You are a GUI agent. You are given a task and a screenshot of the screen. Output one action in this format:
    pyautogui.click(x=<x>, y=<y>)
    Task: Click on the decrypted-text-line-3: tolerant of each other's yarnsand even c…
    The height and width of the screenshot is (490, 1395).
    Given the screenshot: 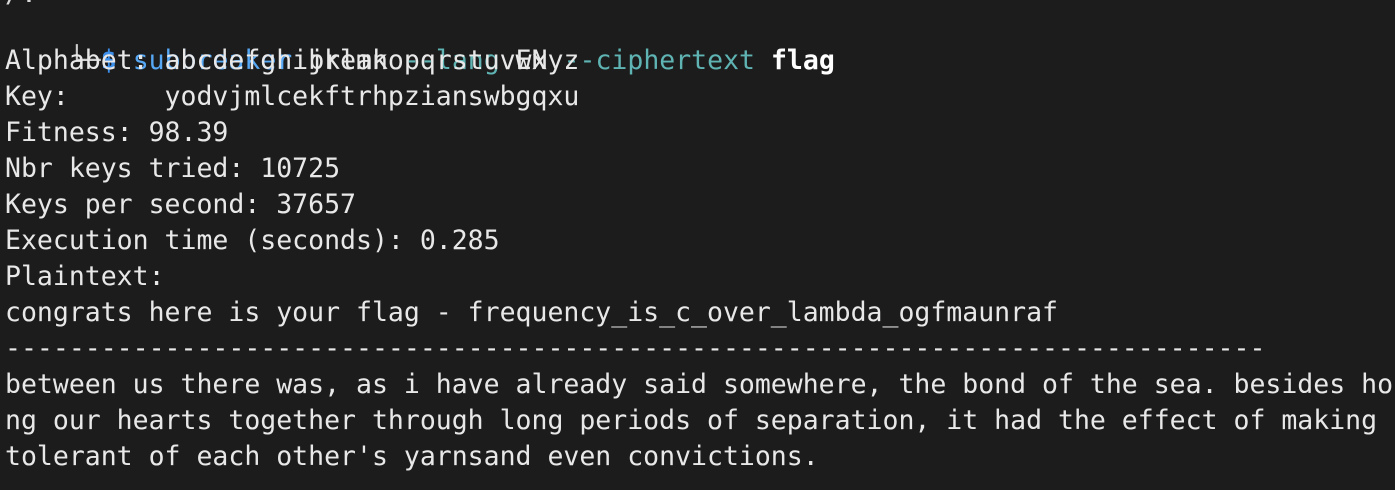 What is the action you would take?
    pyautogui.click(x=412, y=456)
    